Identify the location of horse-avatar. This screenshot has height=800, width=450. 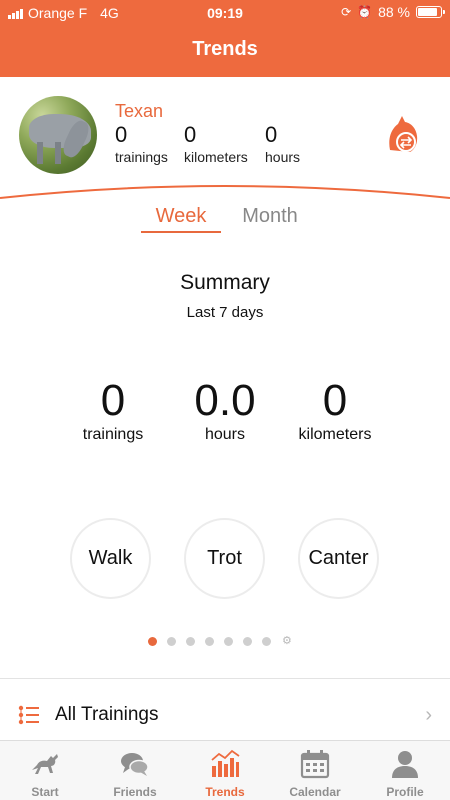
(58, 135).